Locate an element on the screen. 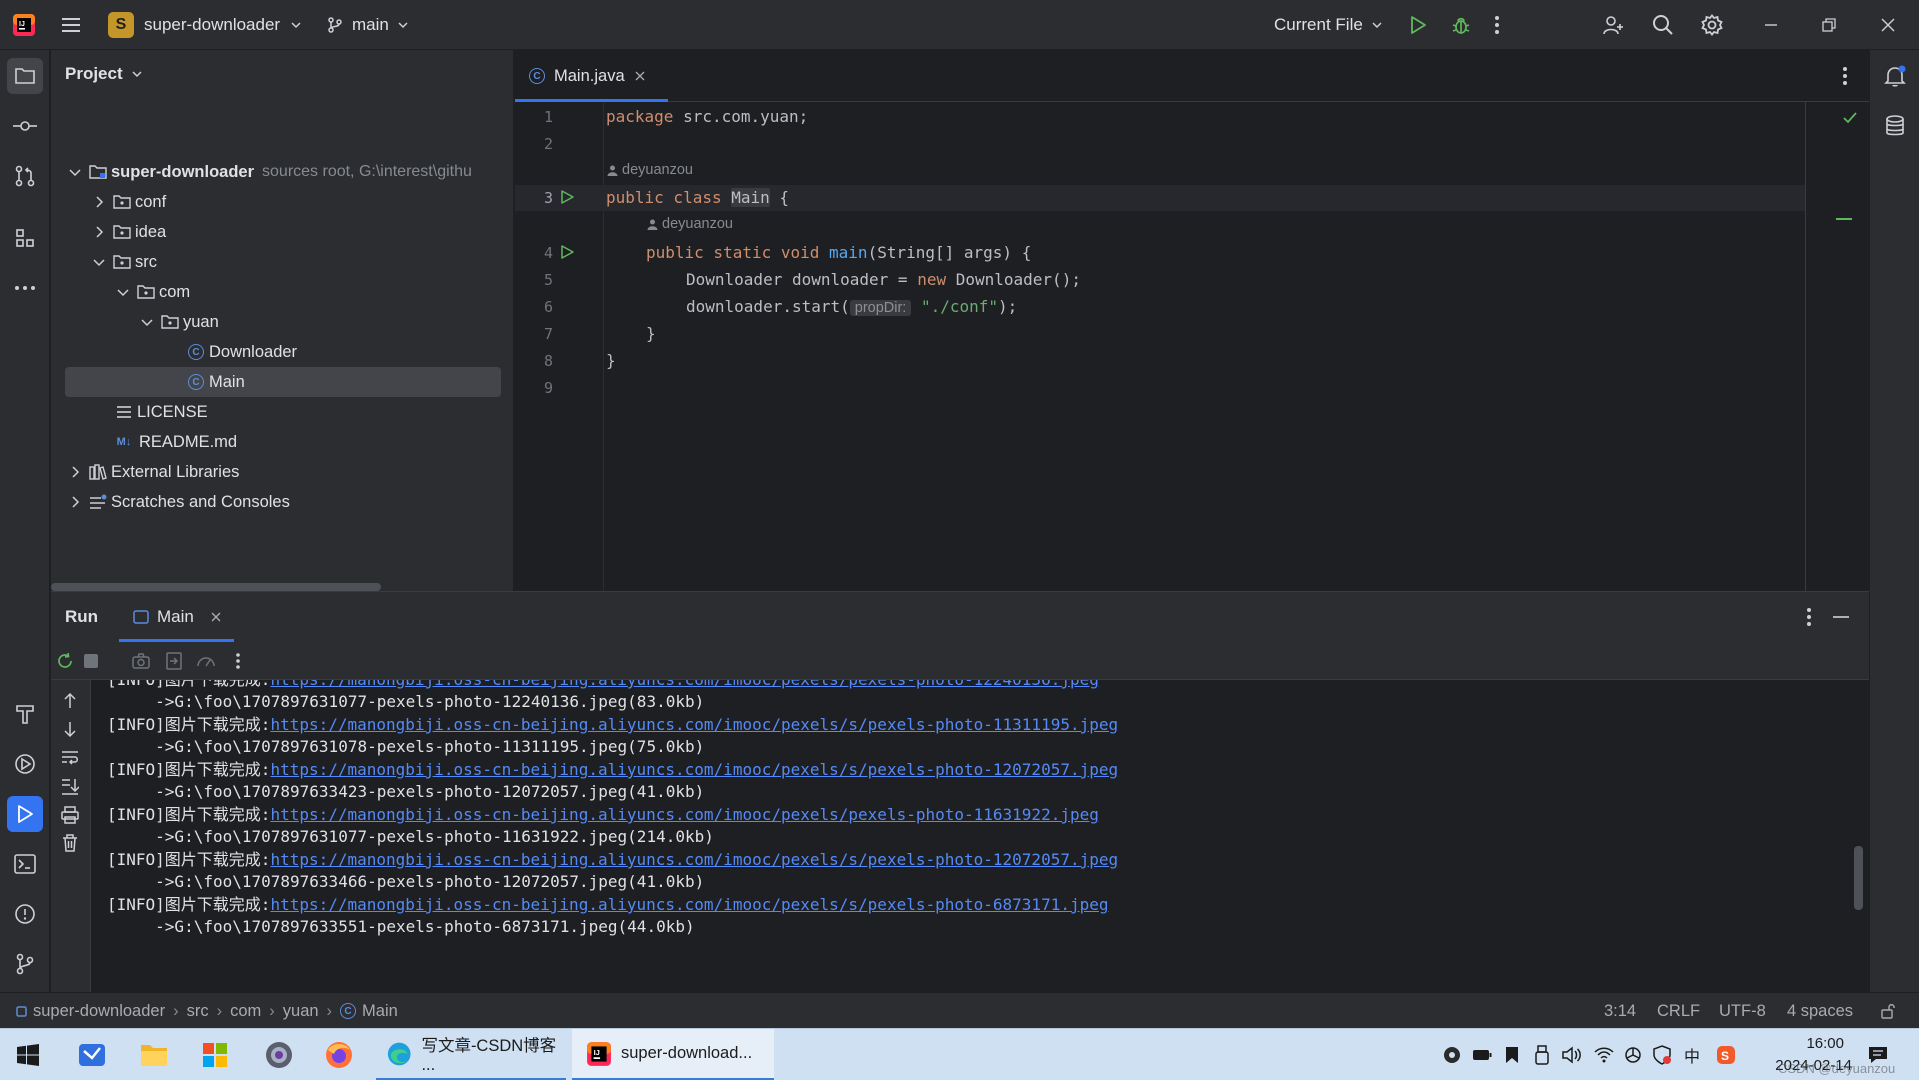 Image resolution: width=1919 pixels, height=1080 pixels. hide-panel-icon is located at coordinates (1841, 617).